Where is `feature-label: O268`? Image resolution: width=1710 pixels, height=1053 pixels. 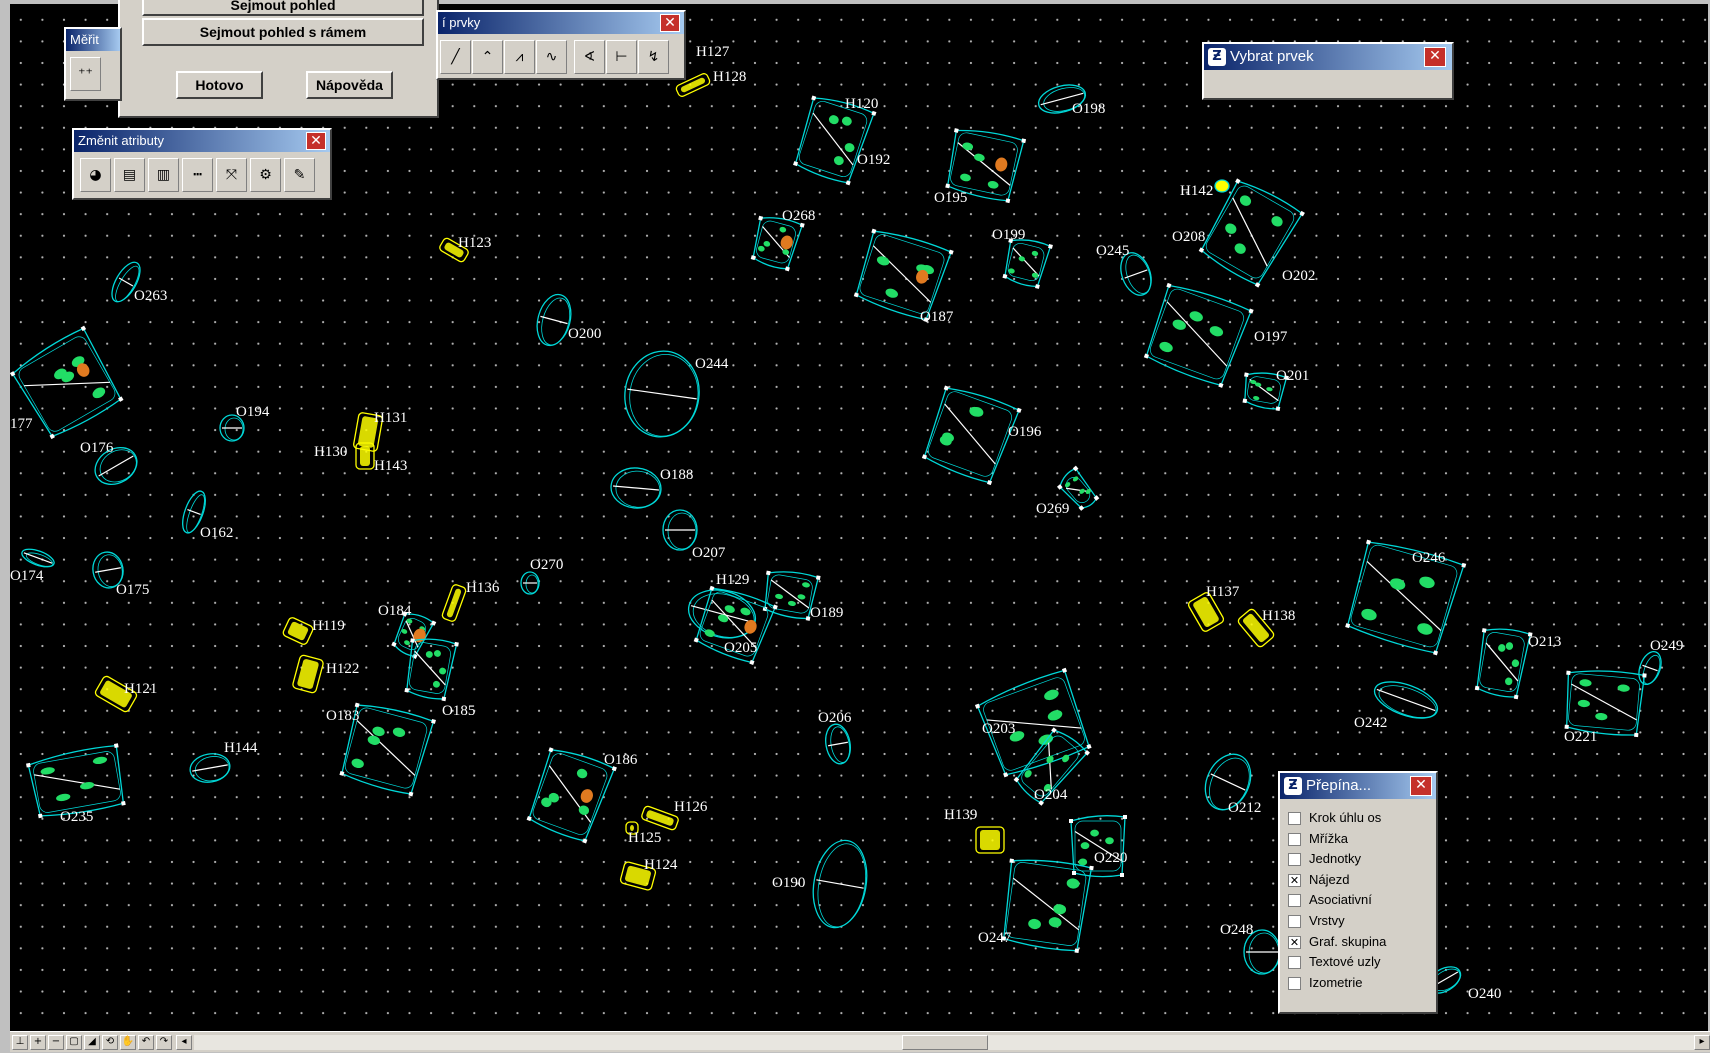 feature-label: O268 is located at coordinates (798, 216).